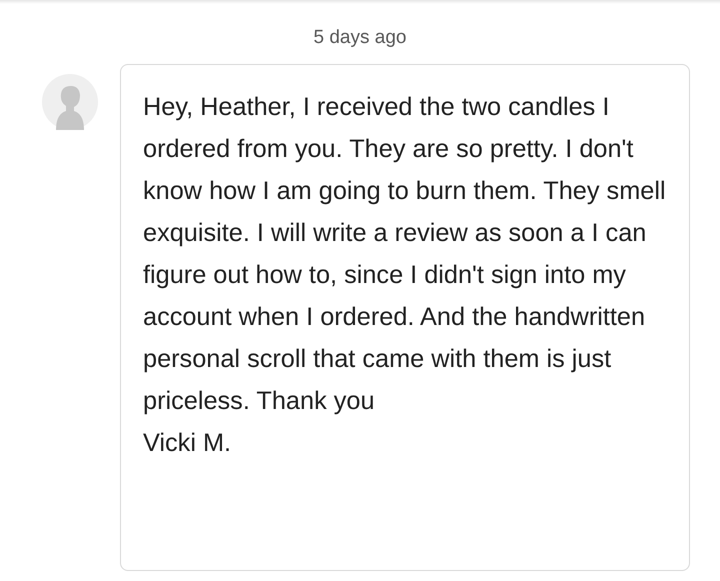 The height and width of the screenshot is (581, 720). What do you see at coordinates (360, 38) in the screenshot?
I see `message-timestamp: 5 days ago` at bounding box center [360, 38].